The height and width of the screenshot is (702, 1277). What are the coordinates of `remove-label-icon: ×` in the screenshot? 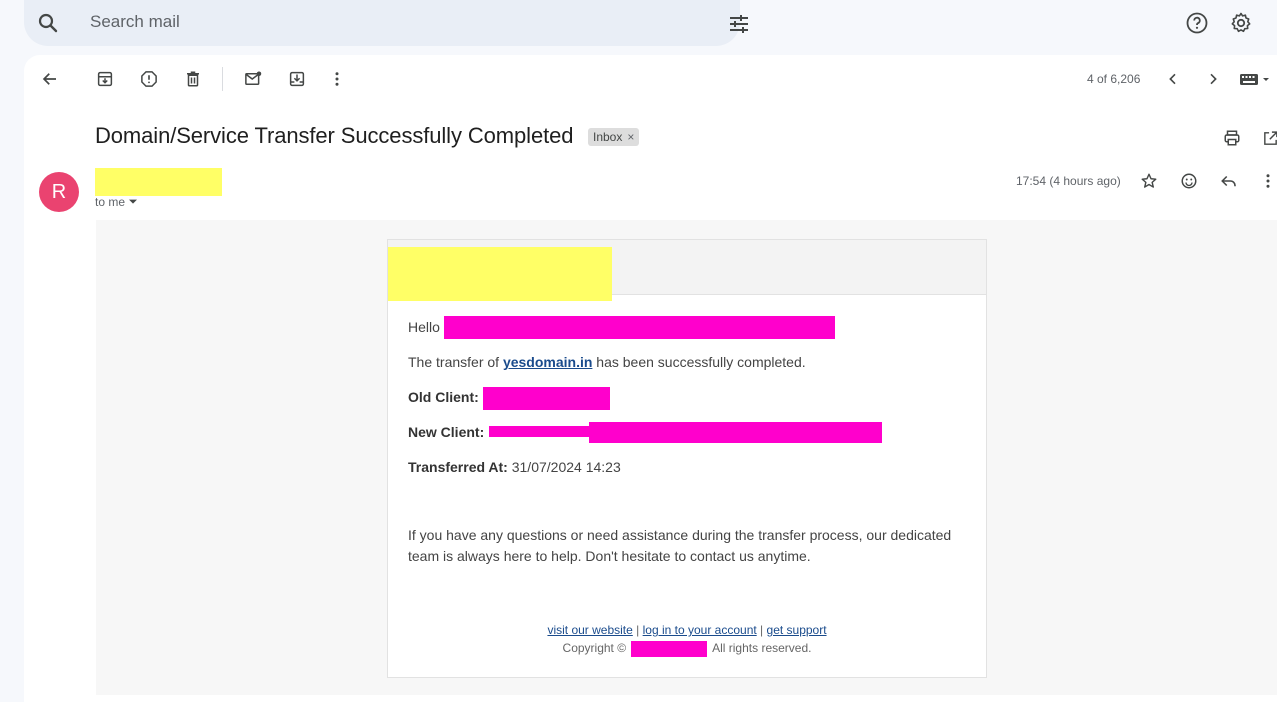 It's located at (630, 138).